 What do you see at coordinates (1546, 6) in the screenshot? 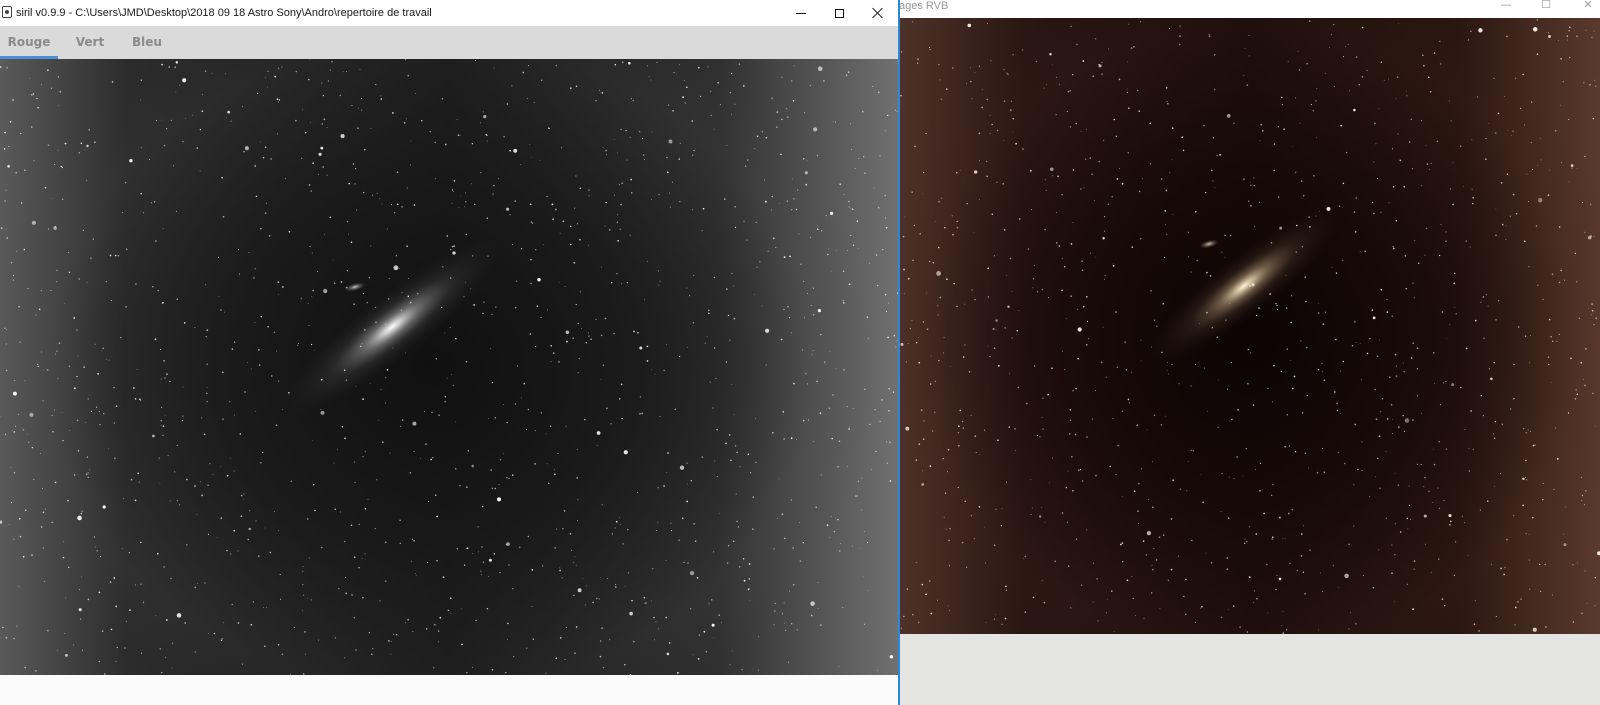
I see `rgb-window-maximize-button: ☐` at bounding box center [1546, 6].